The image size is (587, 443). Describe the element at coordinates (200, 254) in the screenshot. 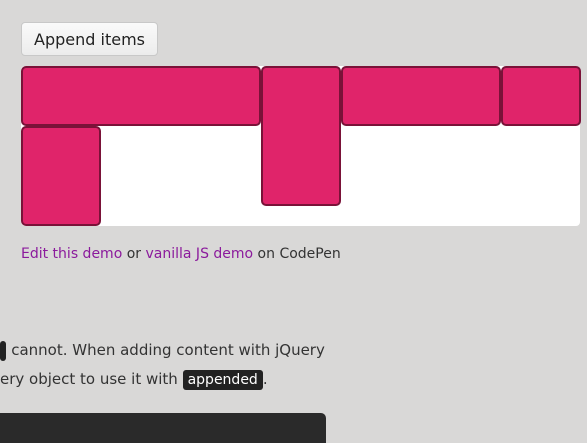

I see `vanilla-demo-link: vanilla JS demo` at that location.